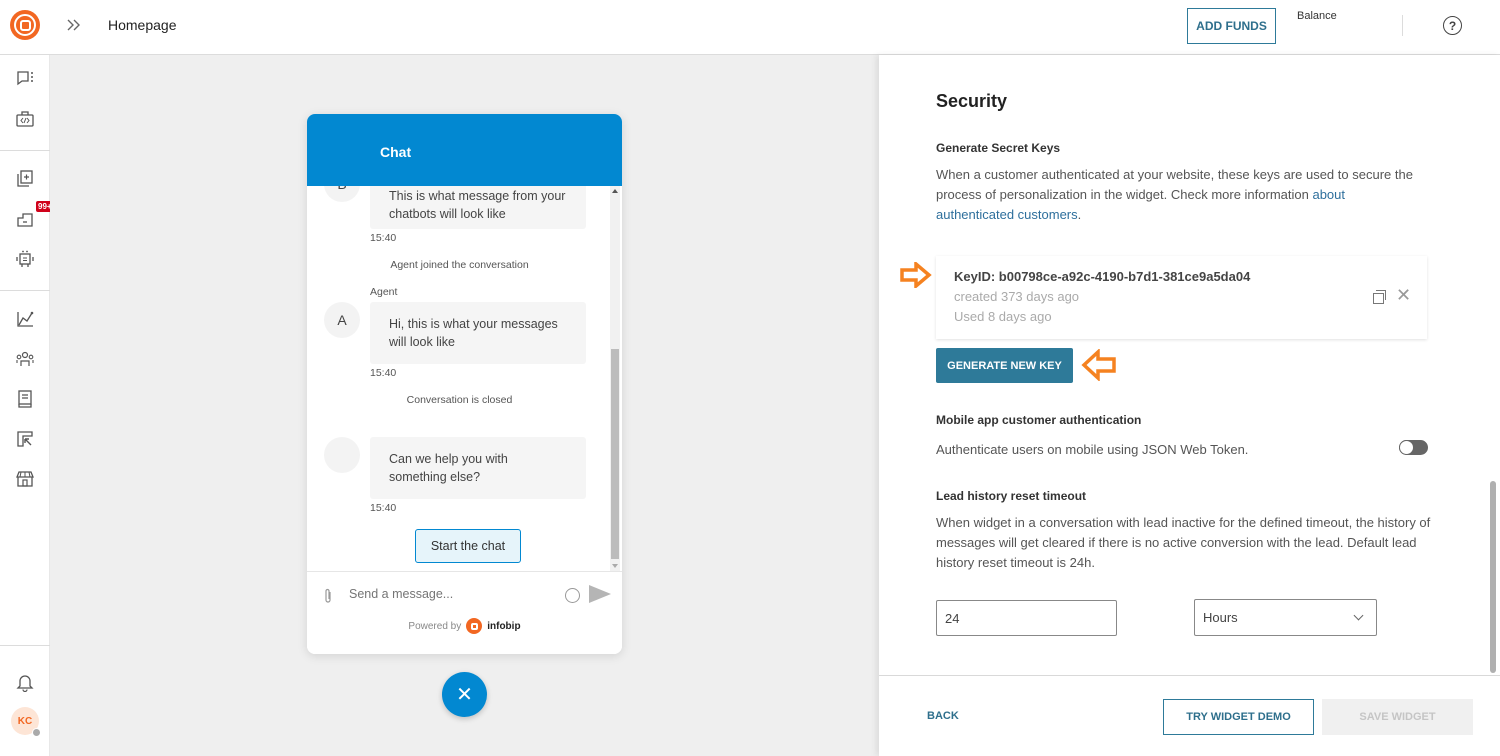 This screenshot has width=1500, height=756. I want to click on sidebar: 99+ KC, so click(27, 405).